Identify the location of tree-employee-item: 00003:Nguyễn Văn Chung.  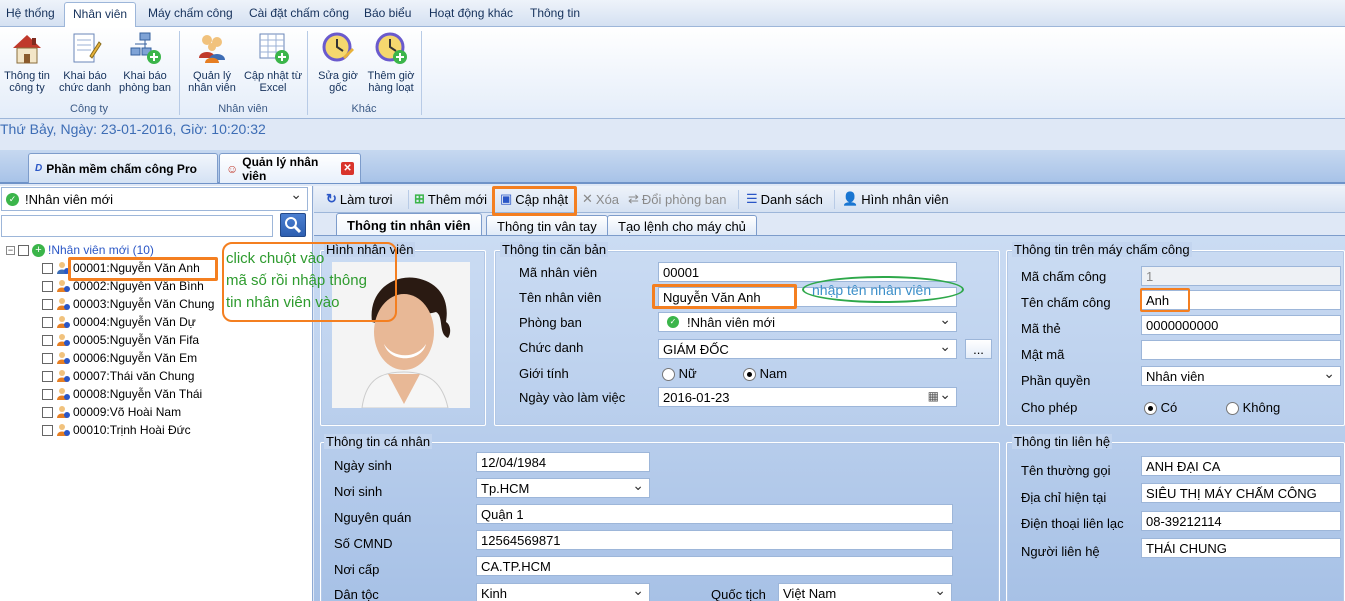
(128, 304).